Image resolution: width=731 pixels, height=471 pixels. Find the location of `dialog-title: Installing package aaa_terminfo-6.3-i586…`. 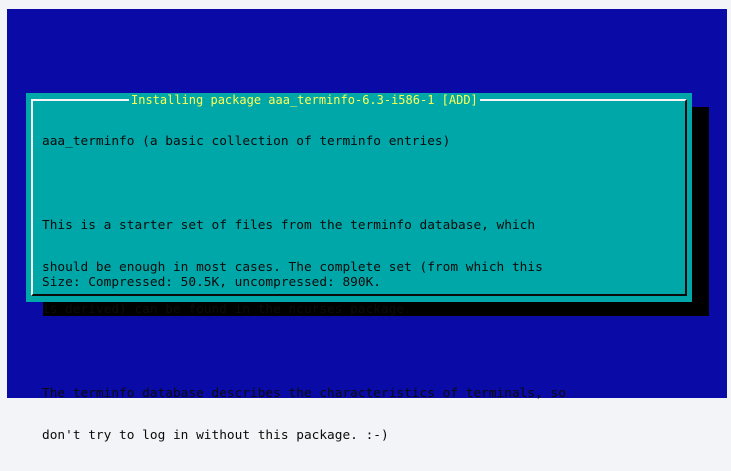

dialog-title: Installing package aaa_terminfo-6.3-i586… is located at coordinates (304, 100).